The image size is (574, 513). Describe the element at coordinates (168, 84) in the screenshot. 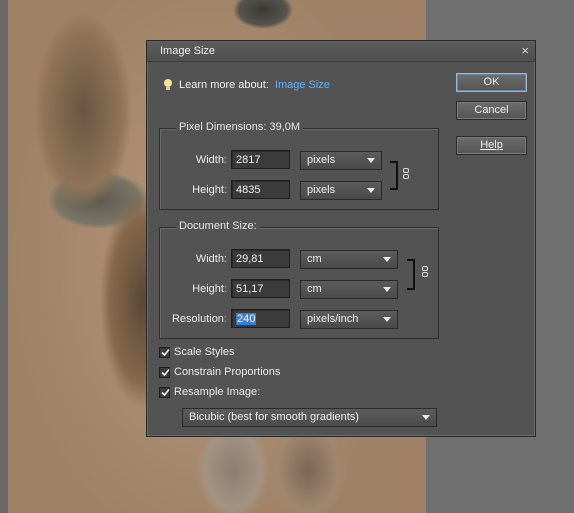

I see `lightbulb-icon` at that location.